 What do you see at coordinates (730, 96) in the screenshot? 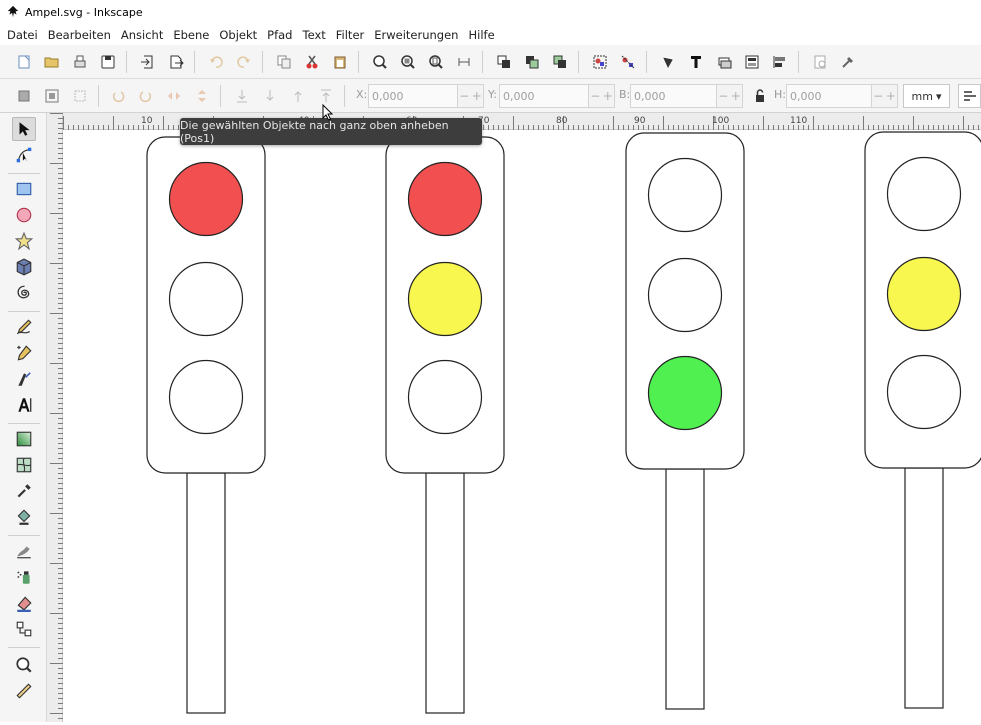
I see `width-spinner: − +` at bounding box center [730, 96].